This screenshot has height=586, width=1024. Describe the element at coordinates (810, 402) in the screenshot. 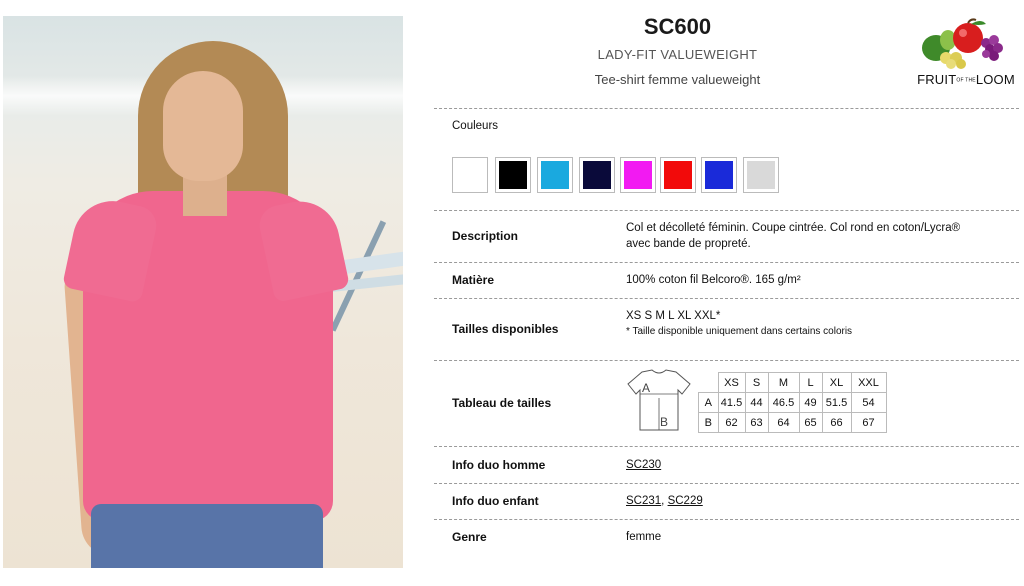

I see `size-value-cell: 49` at that location.